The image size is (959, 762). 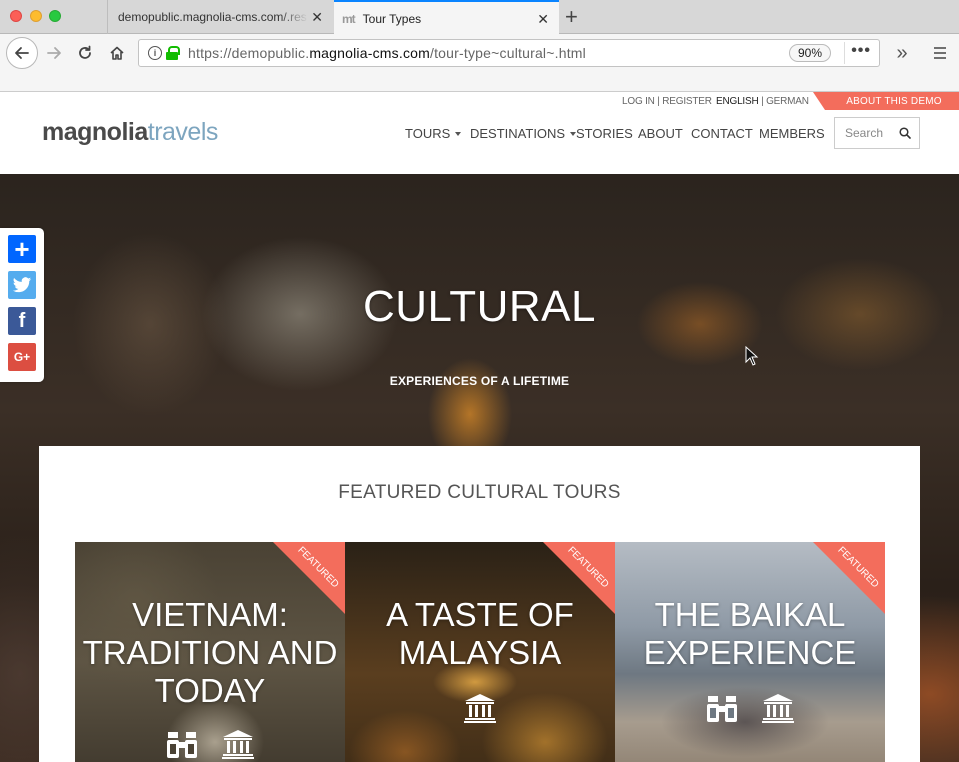 I want to click on nav-contact: CONTACT, so click(x=722, y=133).